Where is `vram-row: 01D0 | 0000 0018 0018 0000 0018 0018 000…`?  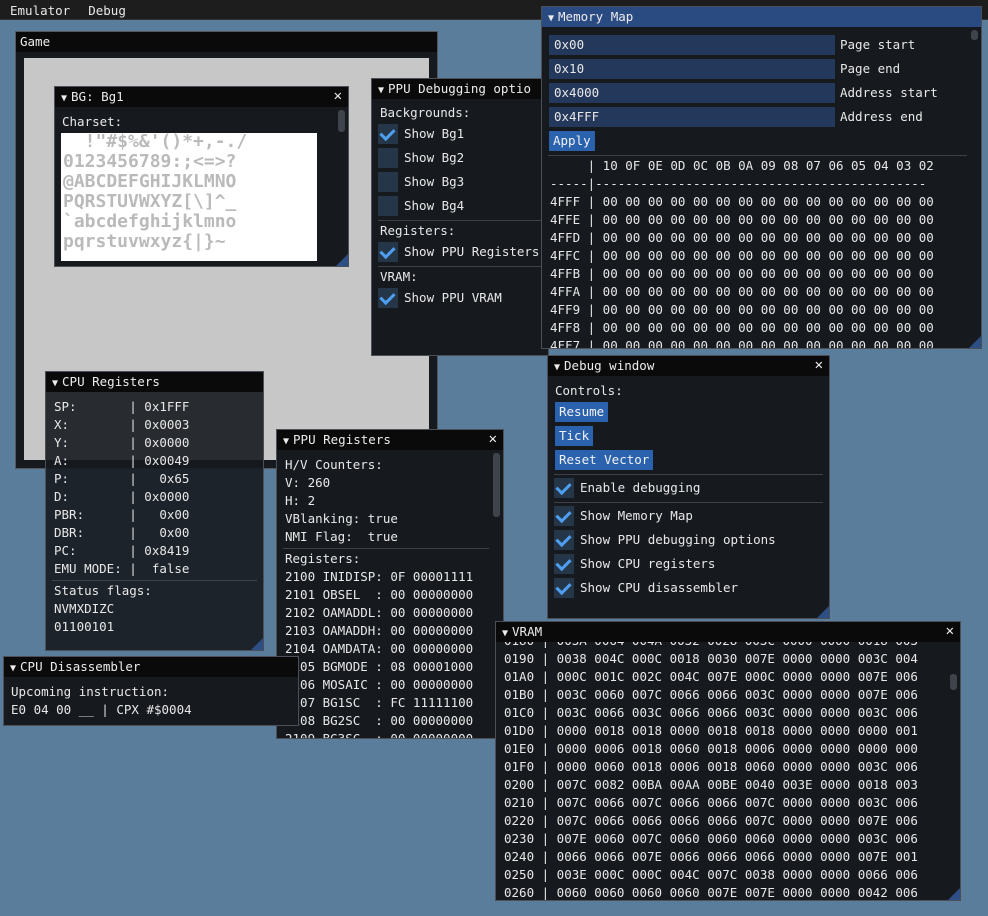 vram-row: 01D0 | 0000 0018 0018 0000 0018 0018 000… is located at coordinates (711, 730).